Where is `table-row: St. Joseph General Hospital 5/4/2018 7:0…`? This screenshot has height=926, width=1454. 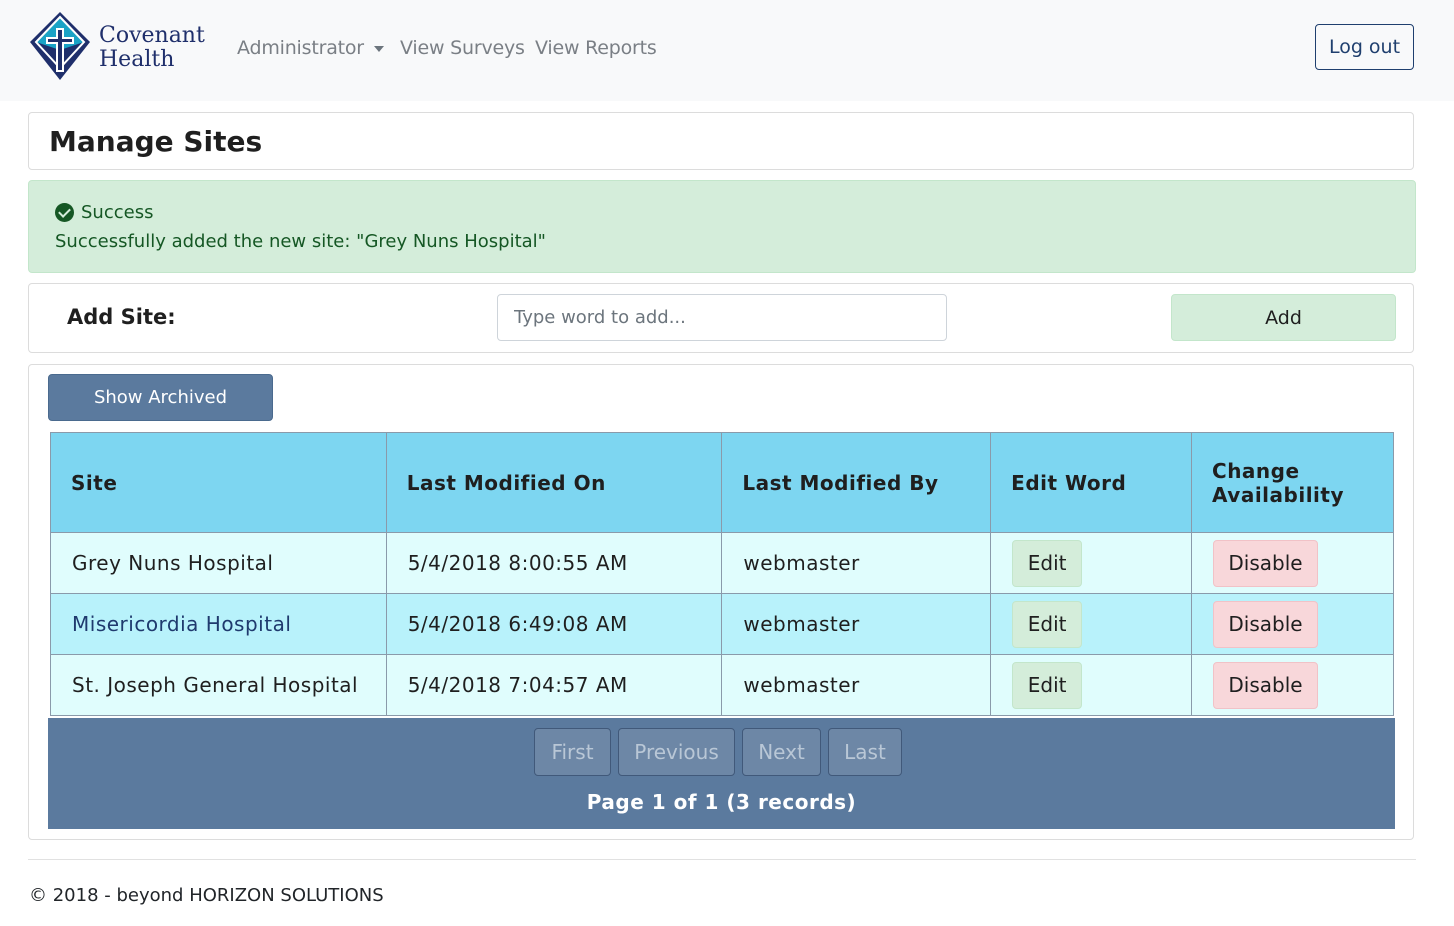 table-row: St. Joseph General Hospital 5/4/2018 7:0… is located at coordinates (722, 685).